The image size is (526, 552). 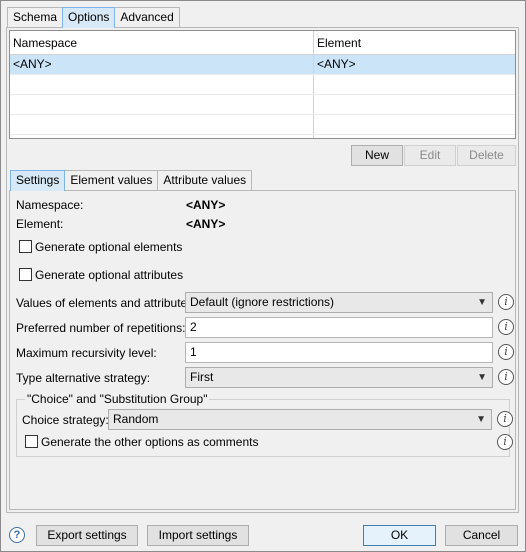 What do you see at coordinates (31, 441) in the screenshot?
I see `gen-other-options-checkbox` at bounding box center [31, 441].